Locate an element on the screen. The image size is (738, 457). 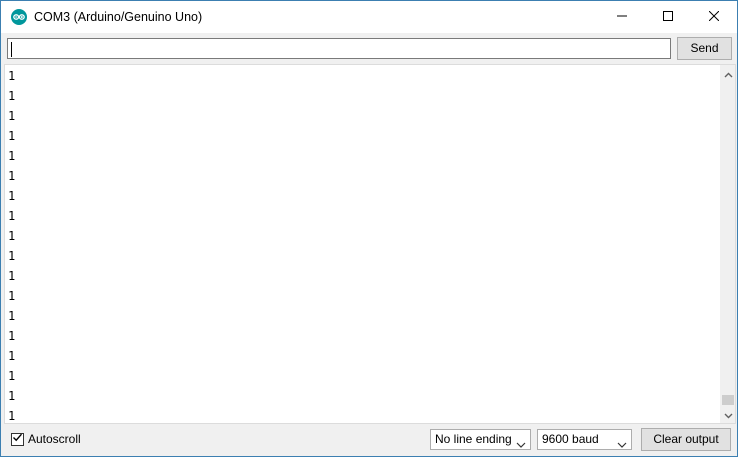
send-row: Send is located at coordinates (369, 48).